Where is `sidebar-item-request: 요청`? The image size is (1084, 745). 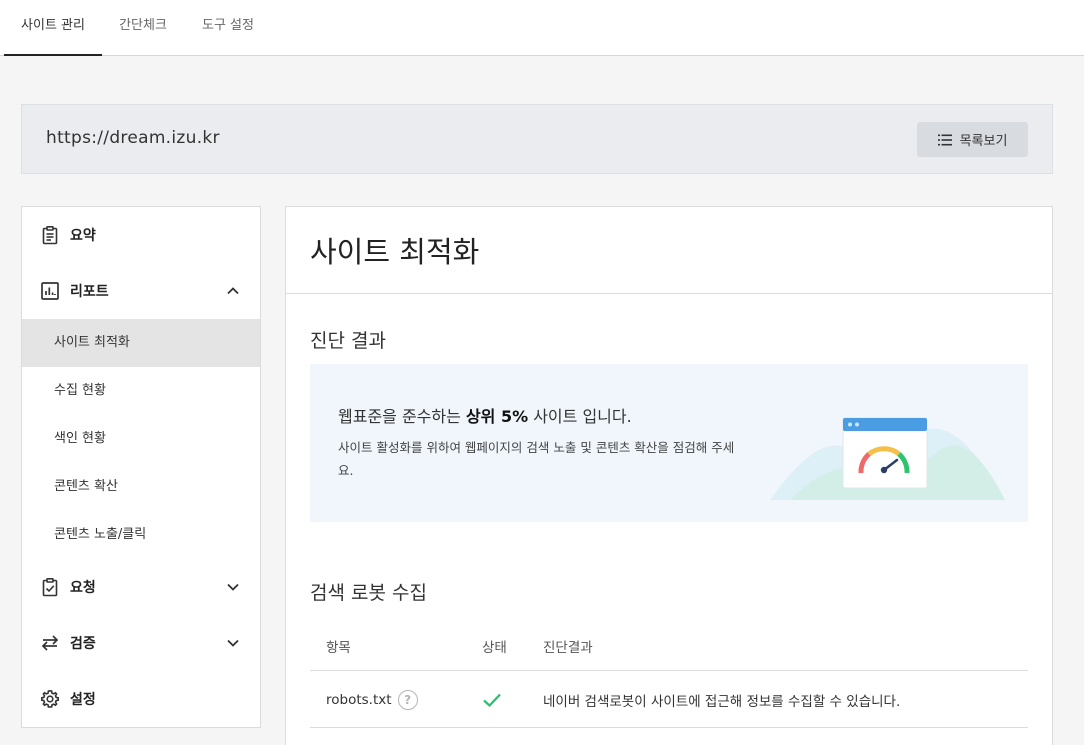 sidebar-item-request: 요청 is located at coordinates (141, 587).